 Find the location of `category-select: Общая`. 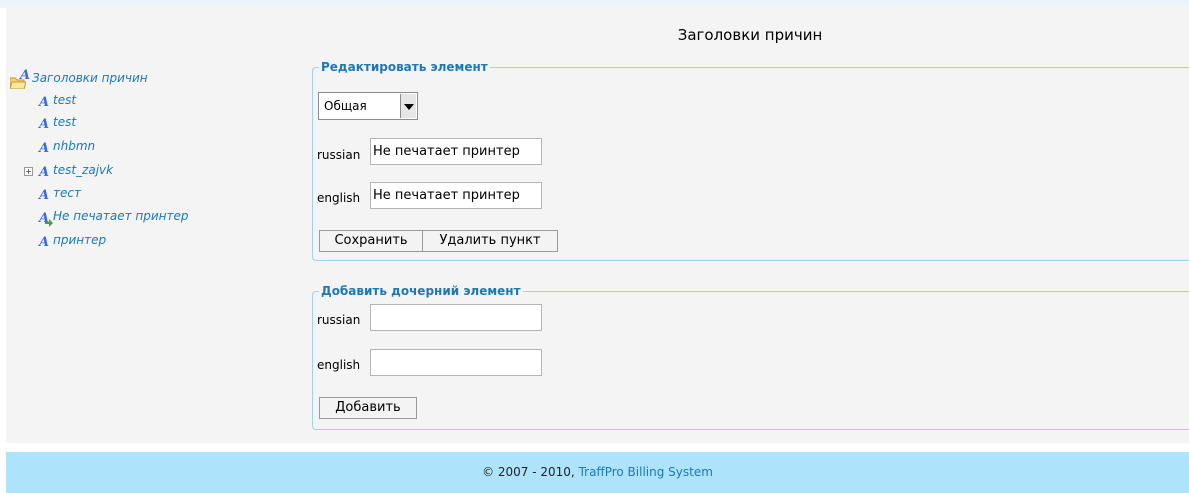

category-select: Общая is located at coordinates (368, 106).